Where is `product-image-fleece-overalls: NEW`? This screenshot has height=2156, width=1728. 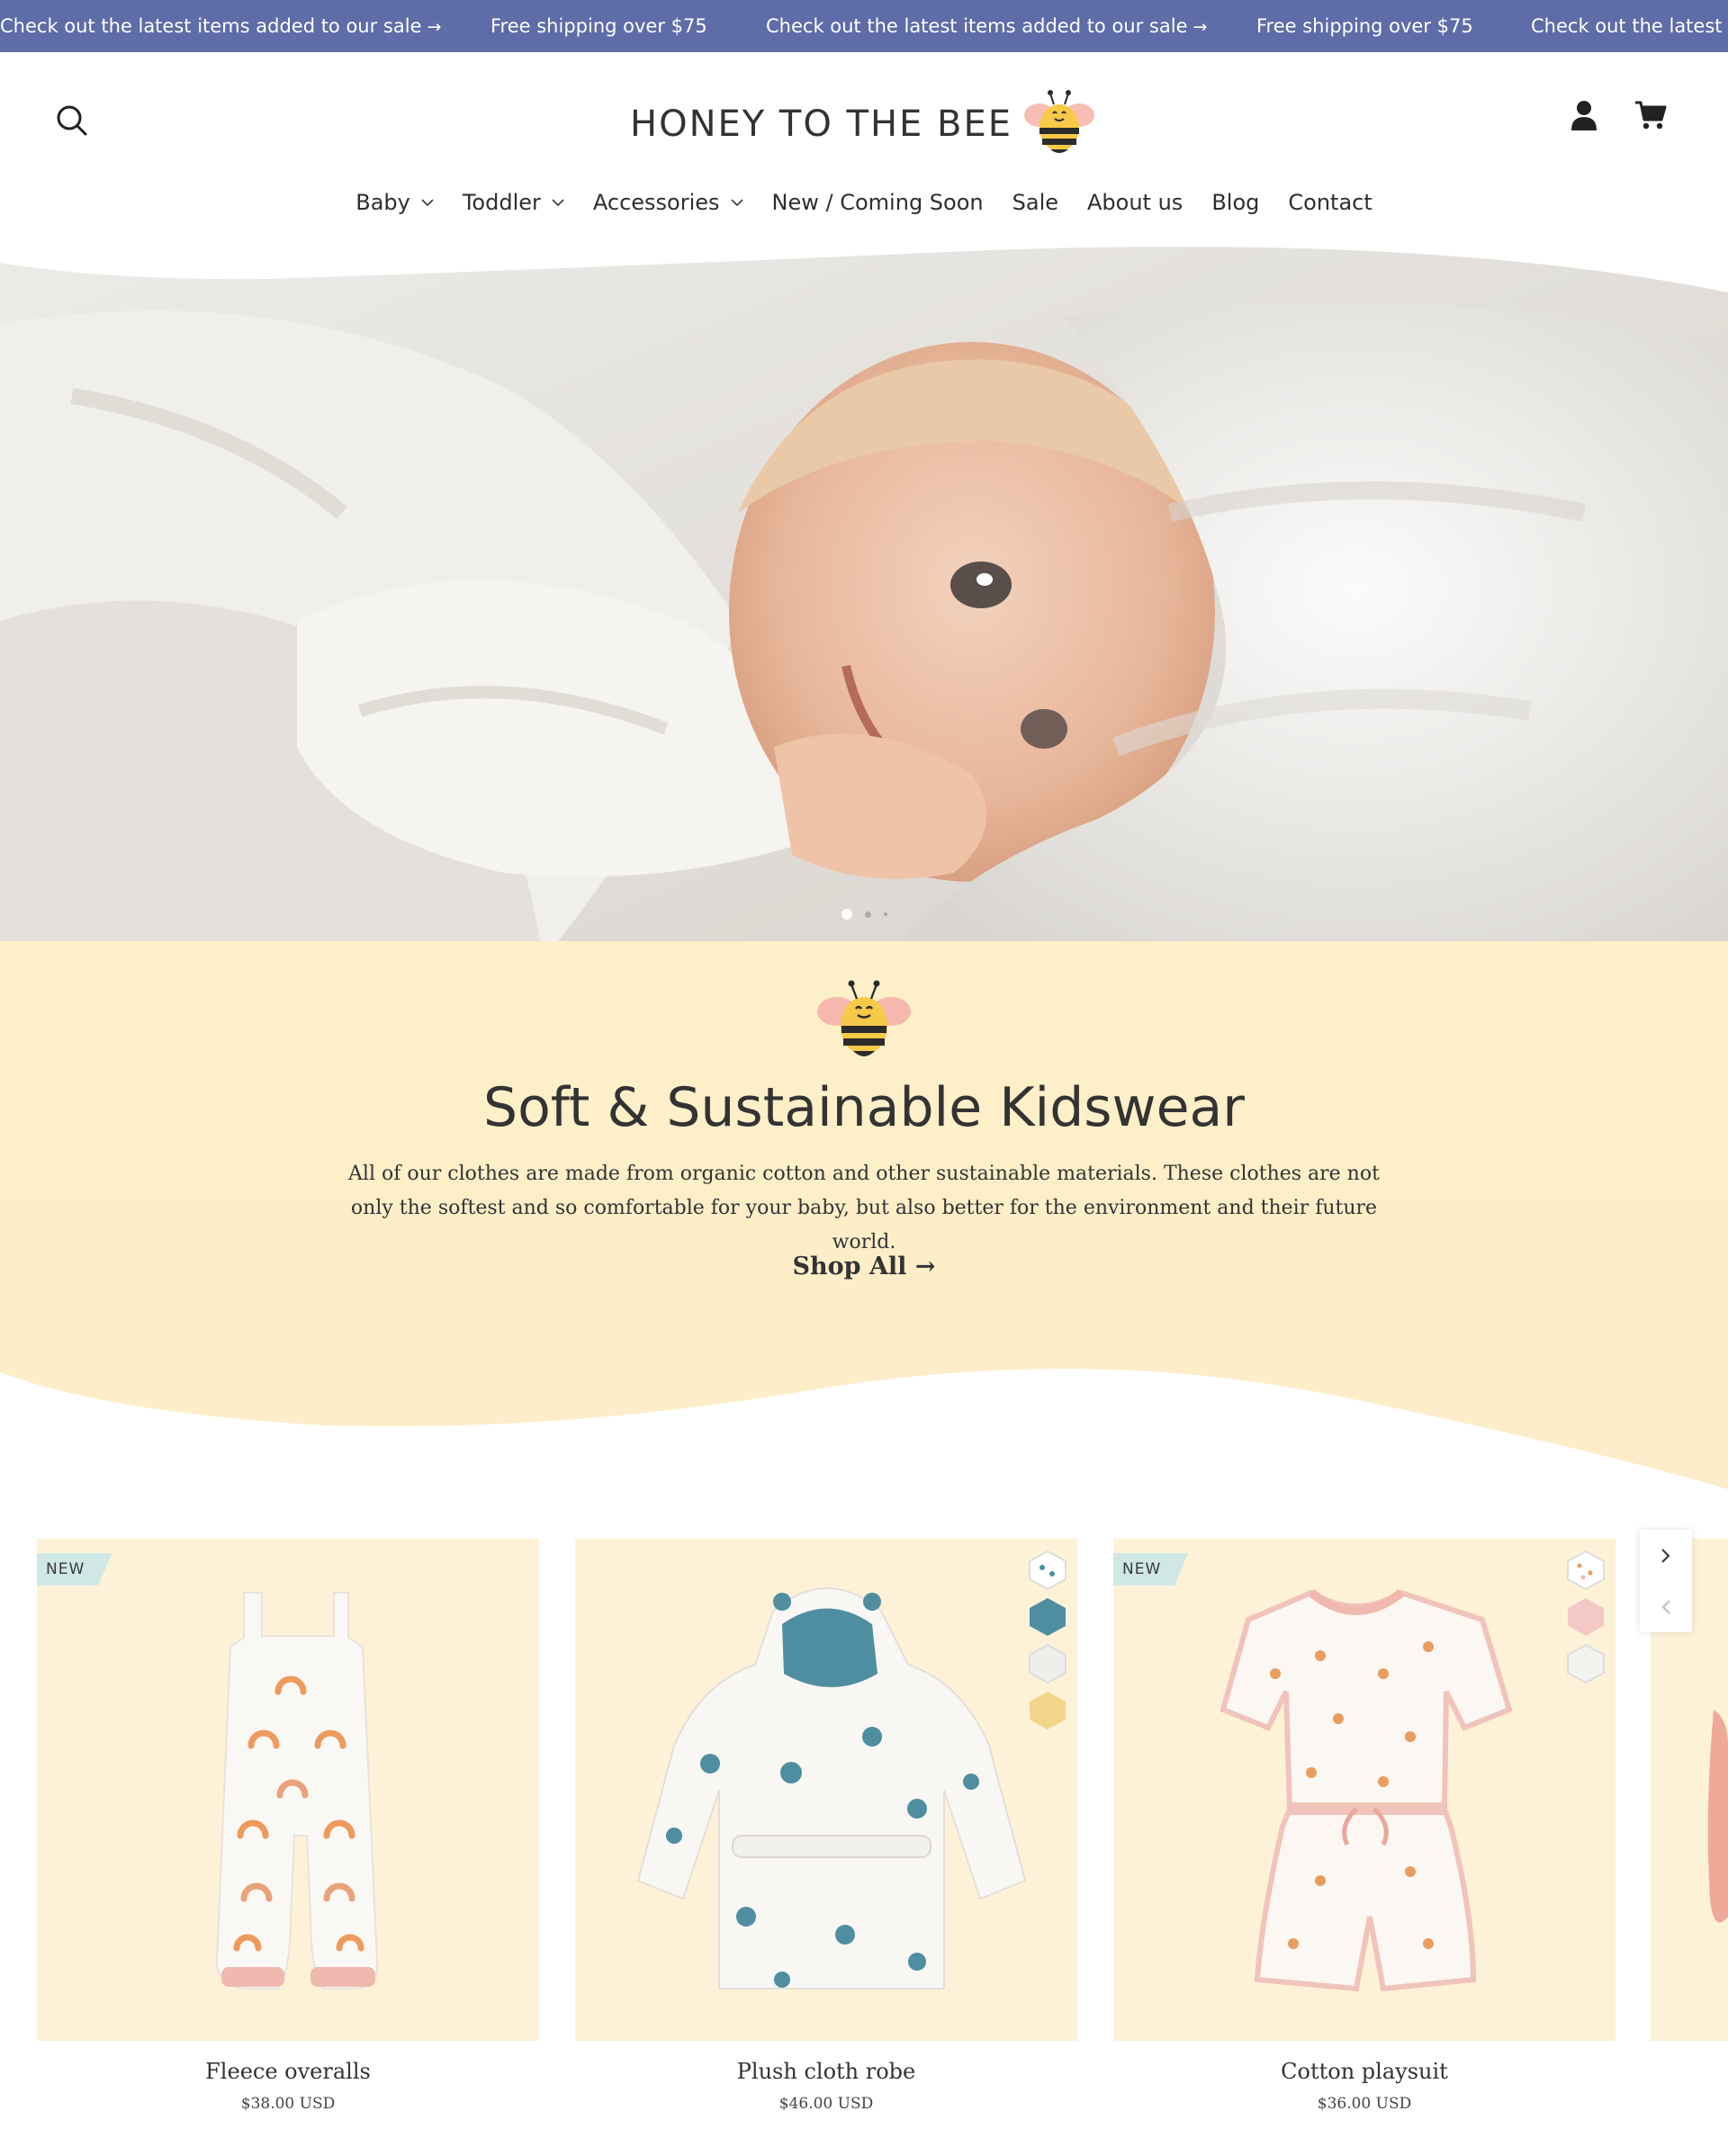 product-image-fleece-overalls: NEW is located at coordinates (288, 1790).